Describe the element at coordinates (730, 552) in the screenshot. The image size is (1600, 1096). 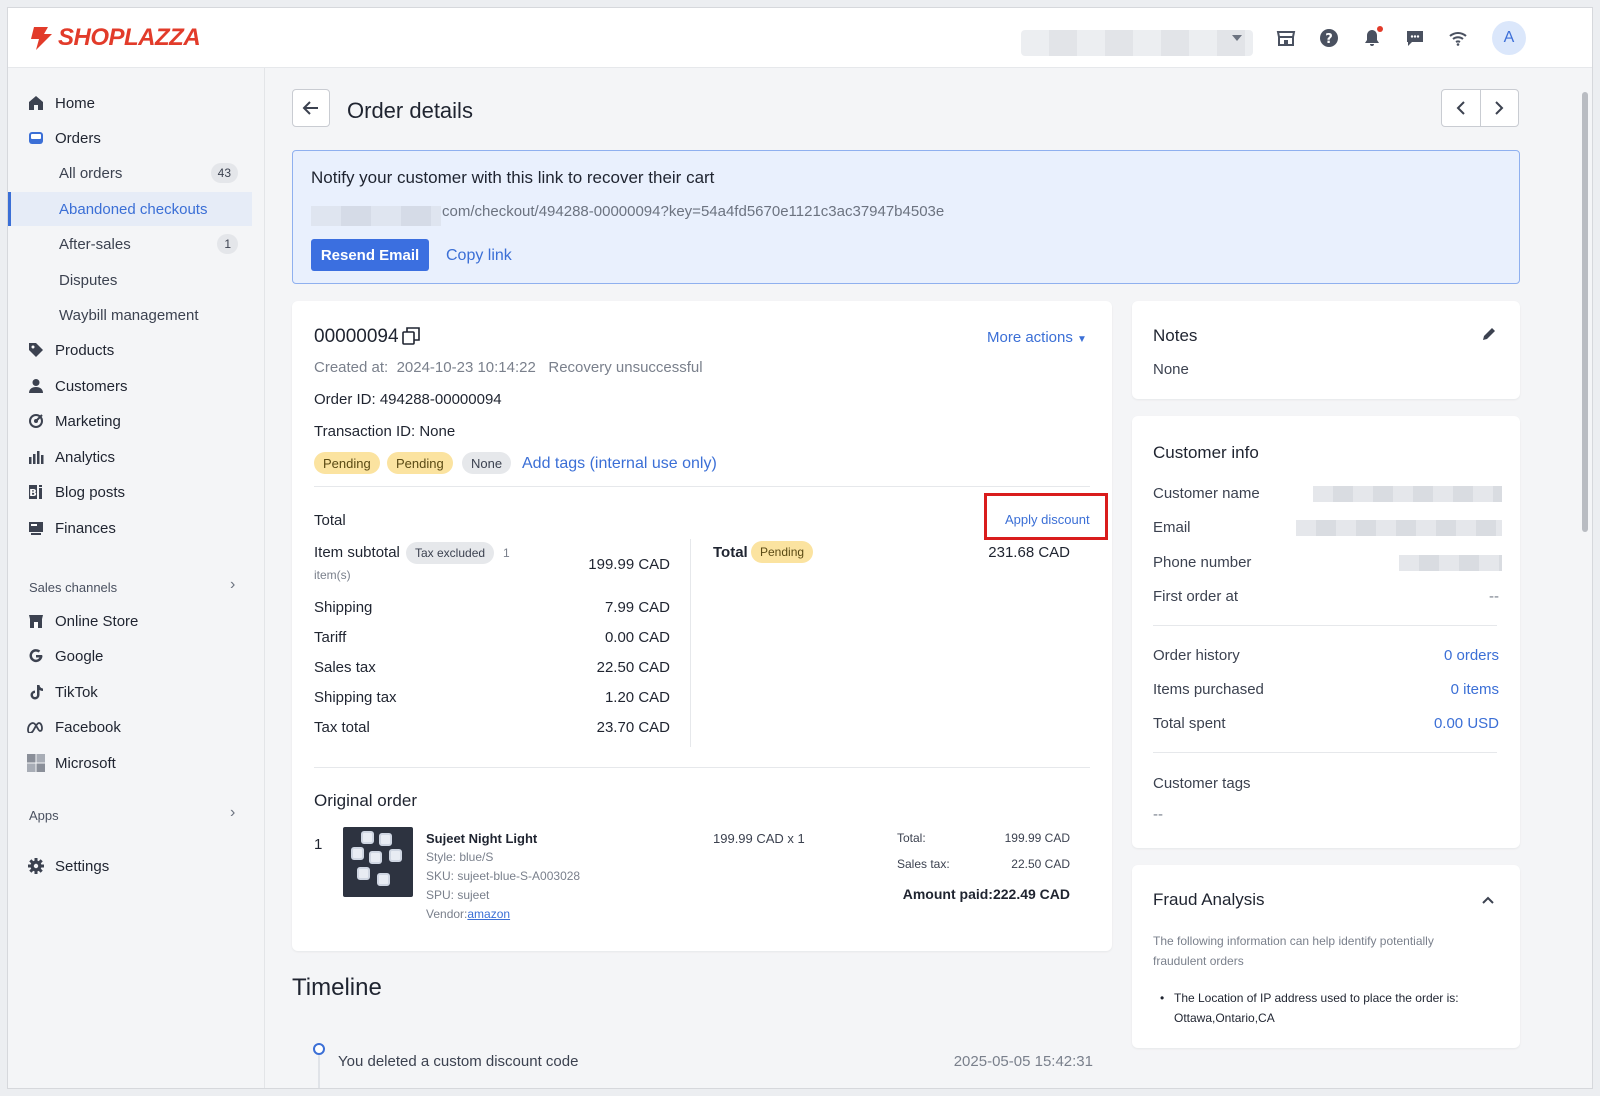
I see `grand-total-label: Total` at that location.